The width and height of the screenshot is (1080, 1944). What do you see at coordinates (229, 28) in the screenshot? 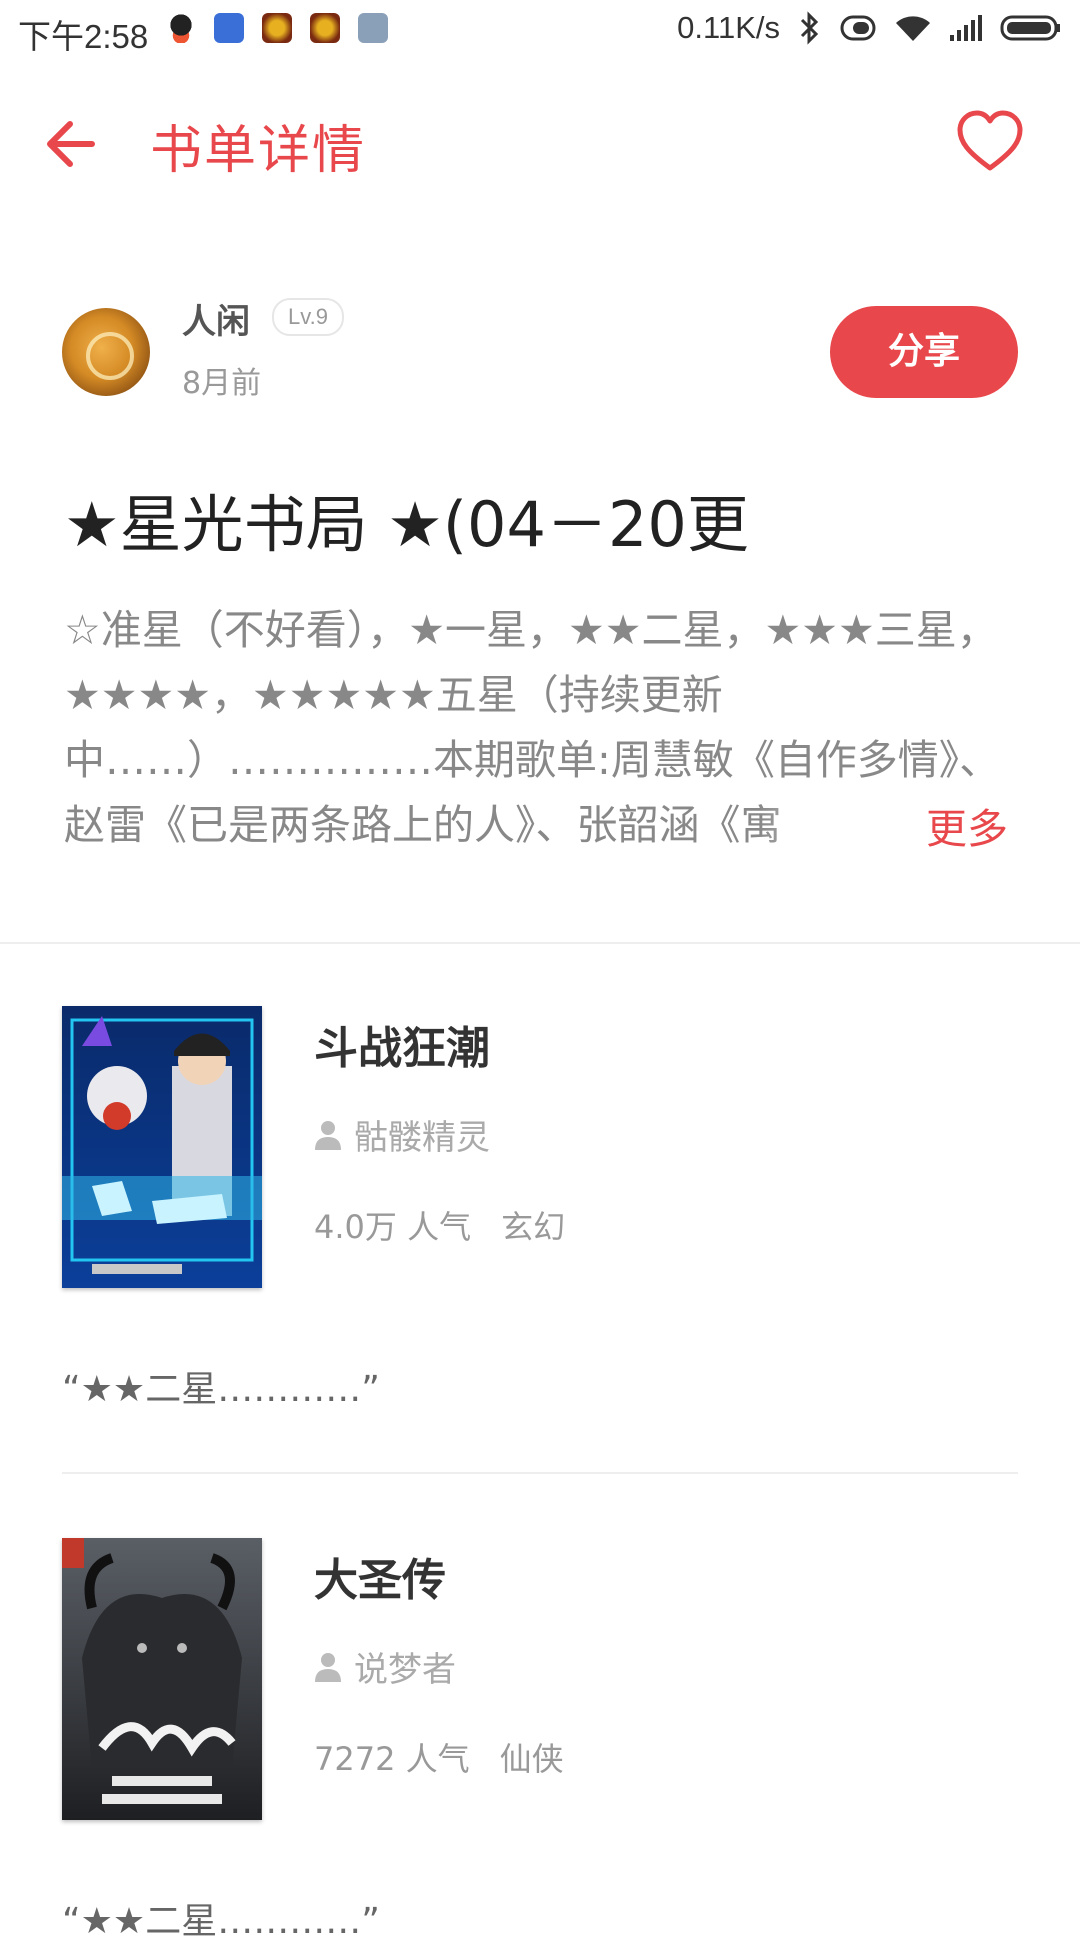
I see `flag-app-icon` at bounding box center [229, 28].